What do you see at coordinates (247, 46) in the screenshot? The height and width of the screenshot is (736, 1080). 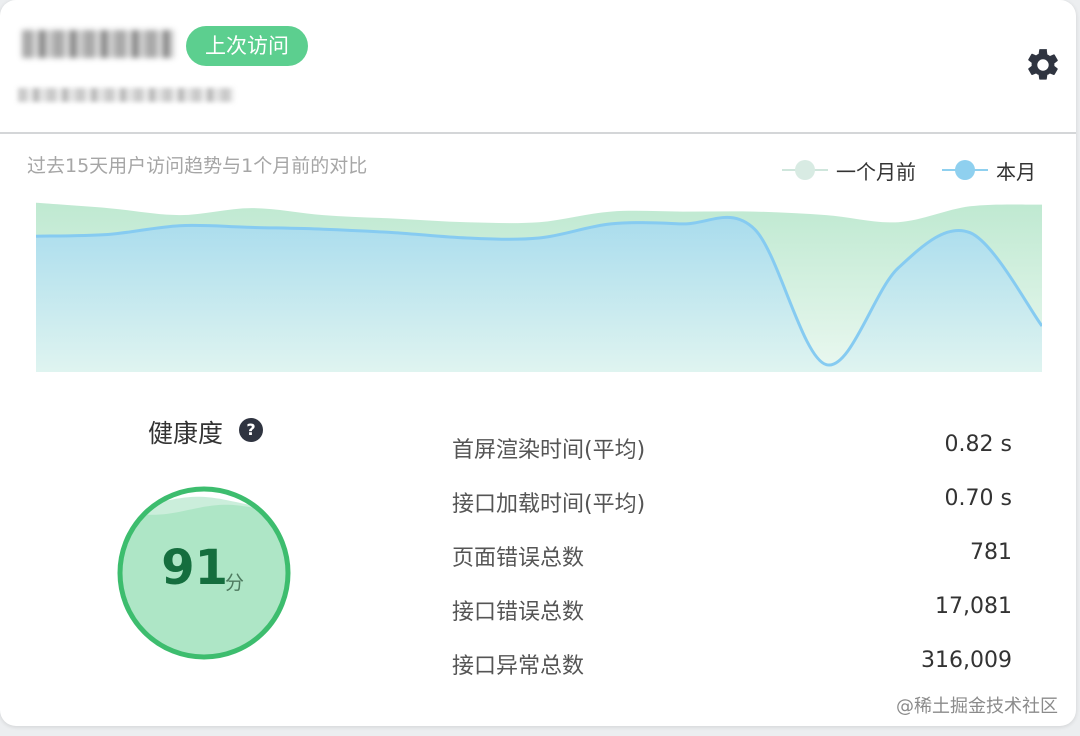 I see `last-visit-badge: 上次访问` at bounding box center [247, 46].